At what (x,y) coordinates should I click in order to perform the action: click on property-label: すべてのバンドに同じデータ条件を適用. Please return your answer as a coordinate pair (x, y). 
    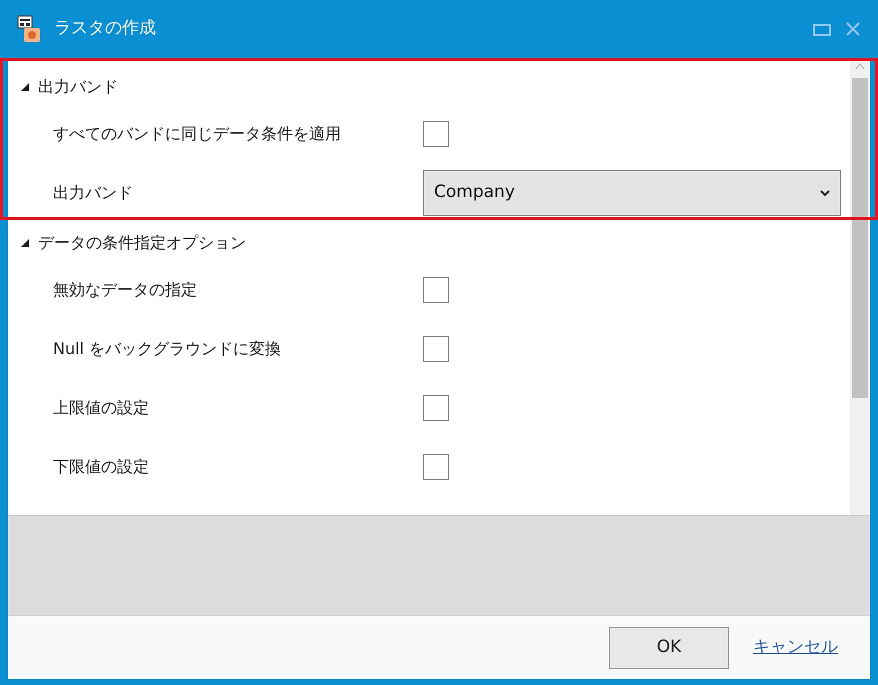
    Looking at the image, I should click on (197, 133).